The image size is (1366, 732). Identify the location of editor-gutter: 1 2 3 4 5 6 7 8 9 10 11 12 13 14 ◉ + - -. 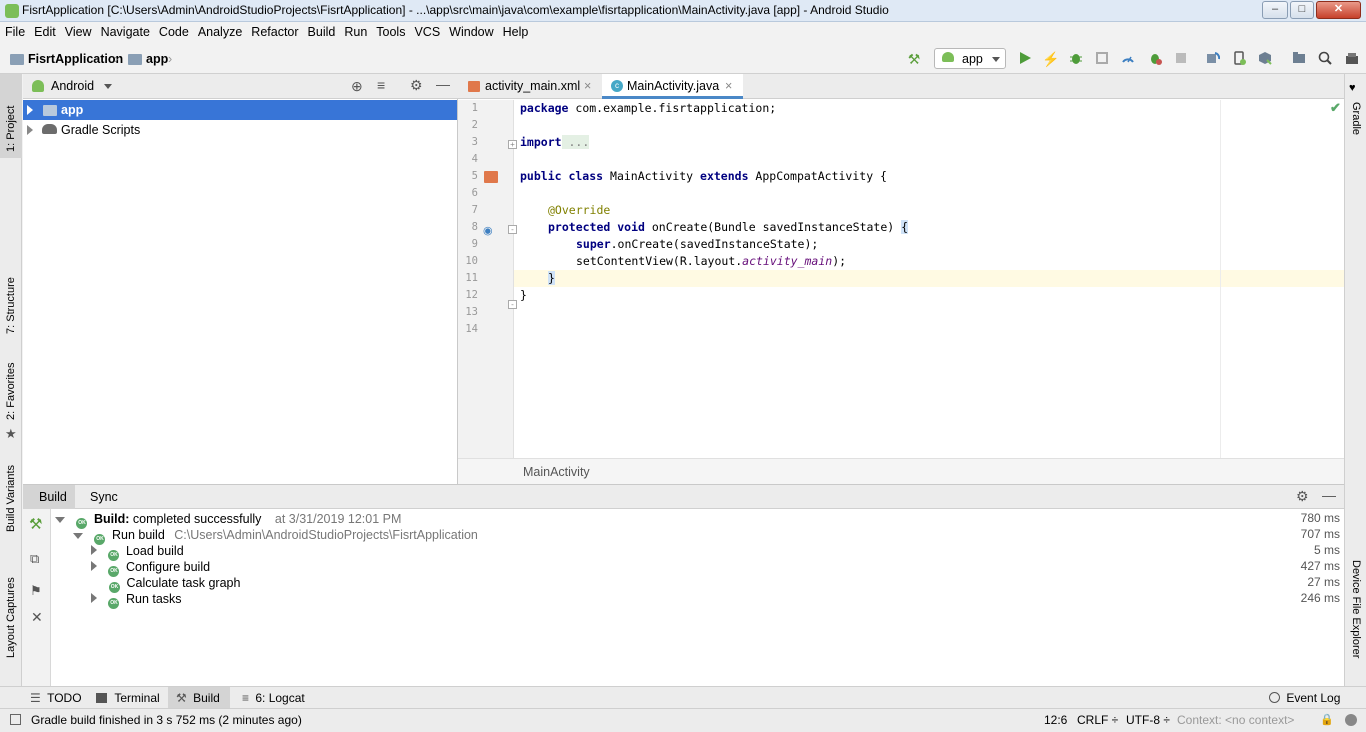
(487, 279).